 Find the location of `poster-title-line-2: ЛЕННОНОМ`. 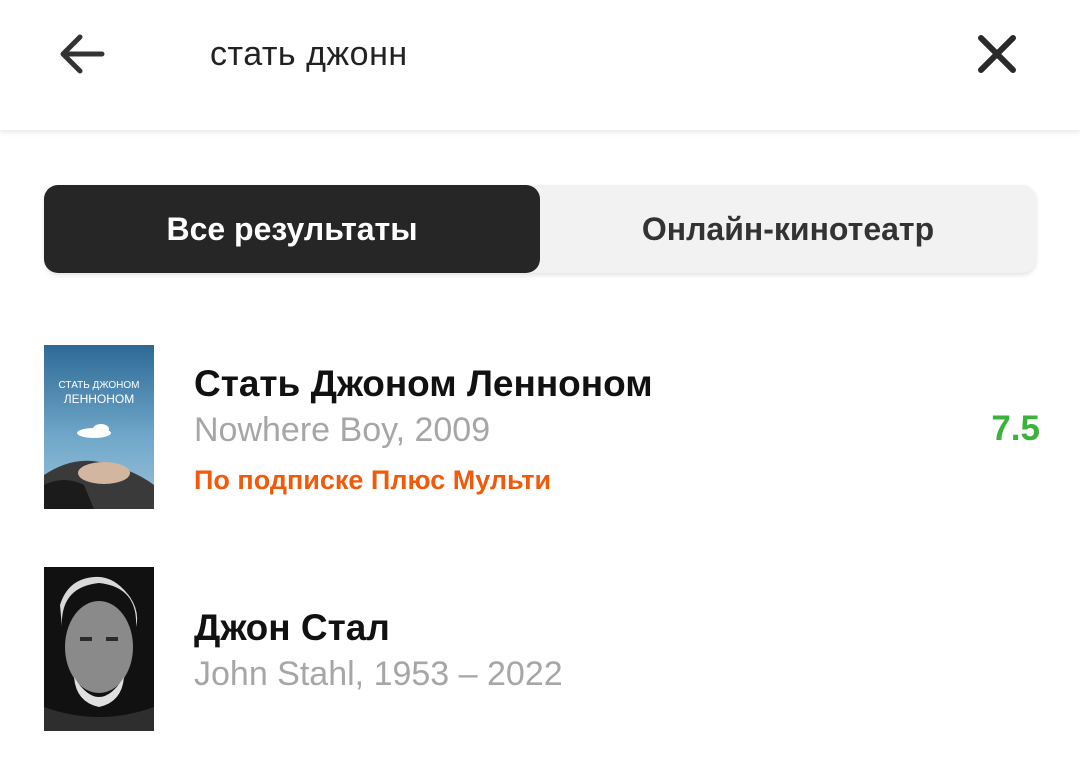

poster-title-line-2: ЛЕННОНОМ is located at coordinates (99, 399).